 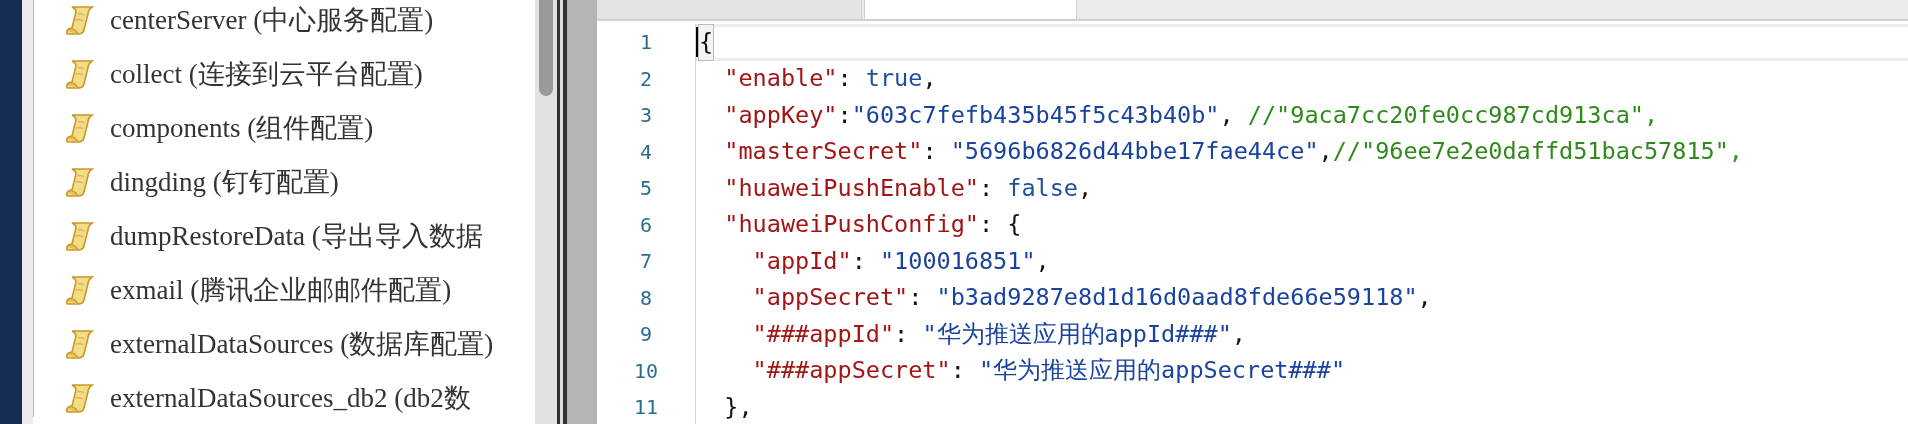 I want to click on json-key: "masterSecret", so click(x=809, y=152).